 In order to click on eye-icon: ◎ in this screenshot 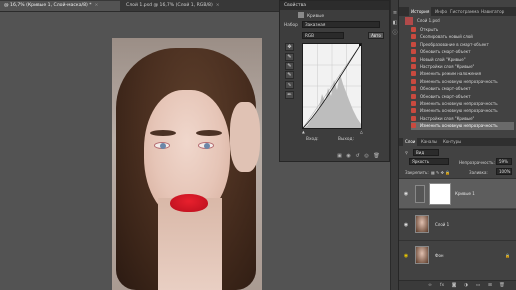, I will do `click(366, 156)`.